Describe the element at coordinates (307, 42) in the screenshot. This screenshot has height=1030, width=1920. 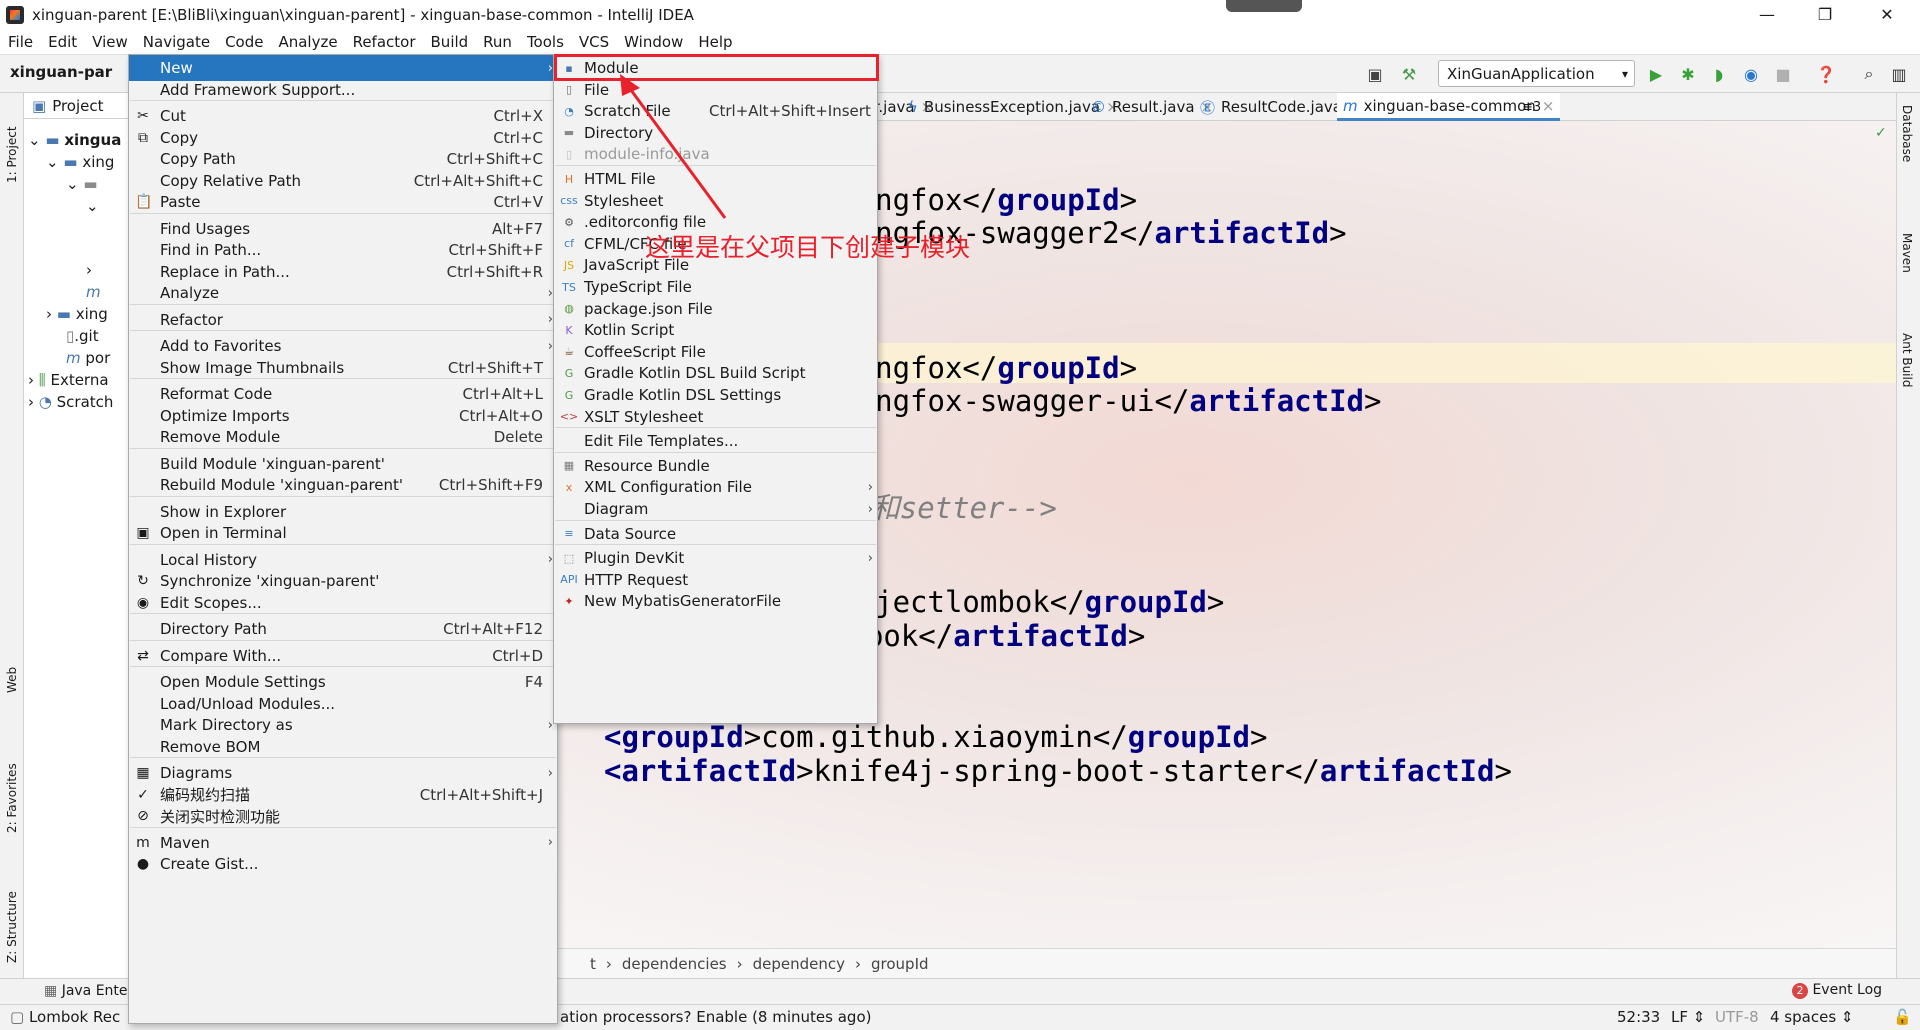
I see `menu-analyze: Analyze` at that location.